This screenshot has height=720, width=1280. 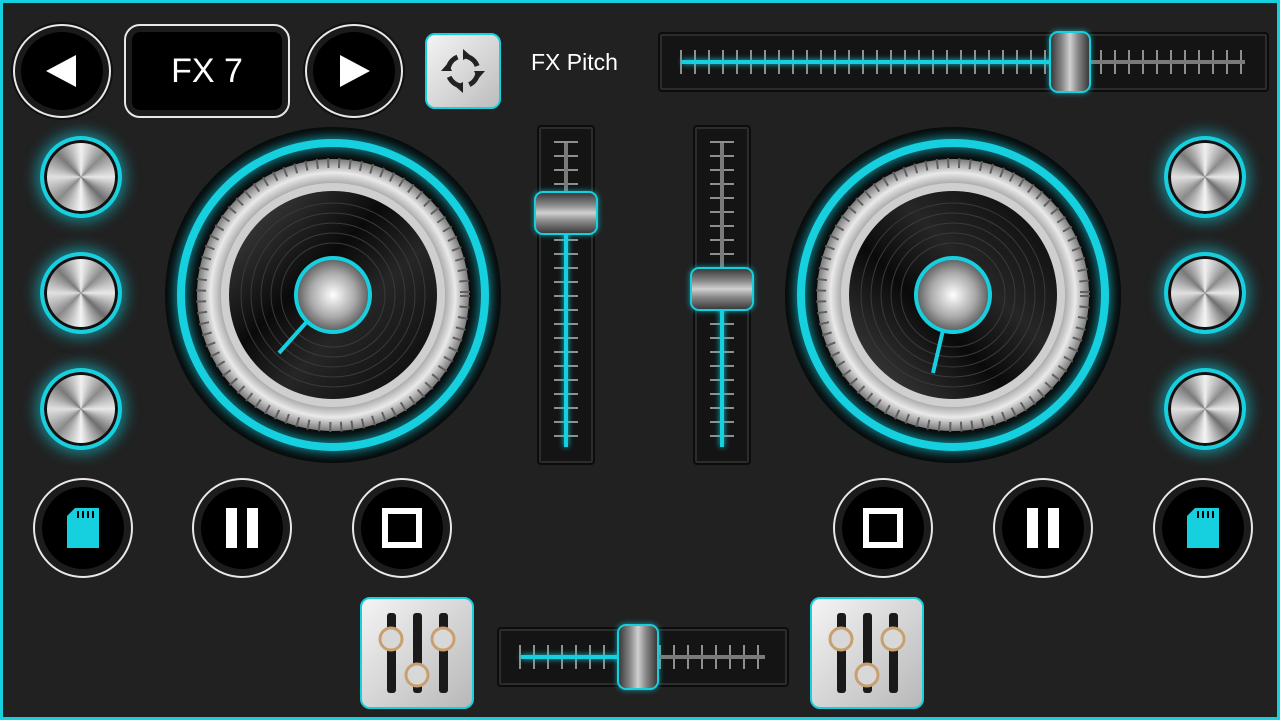 I want to click on left-equalizer-button, so click(x=417, y=653).